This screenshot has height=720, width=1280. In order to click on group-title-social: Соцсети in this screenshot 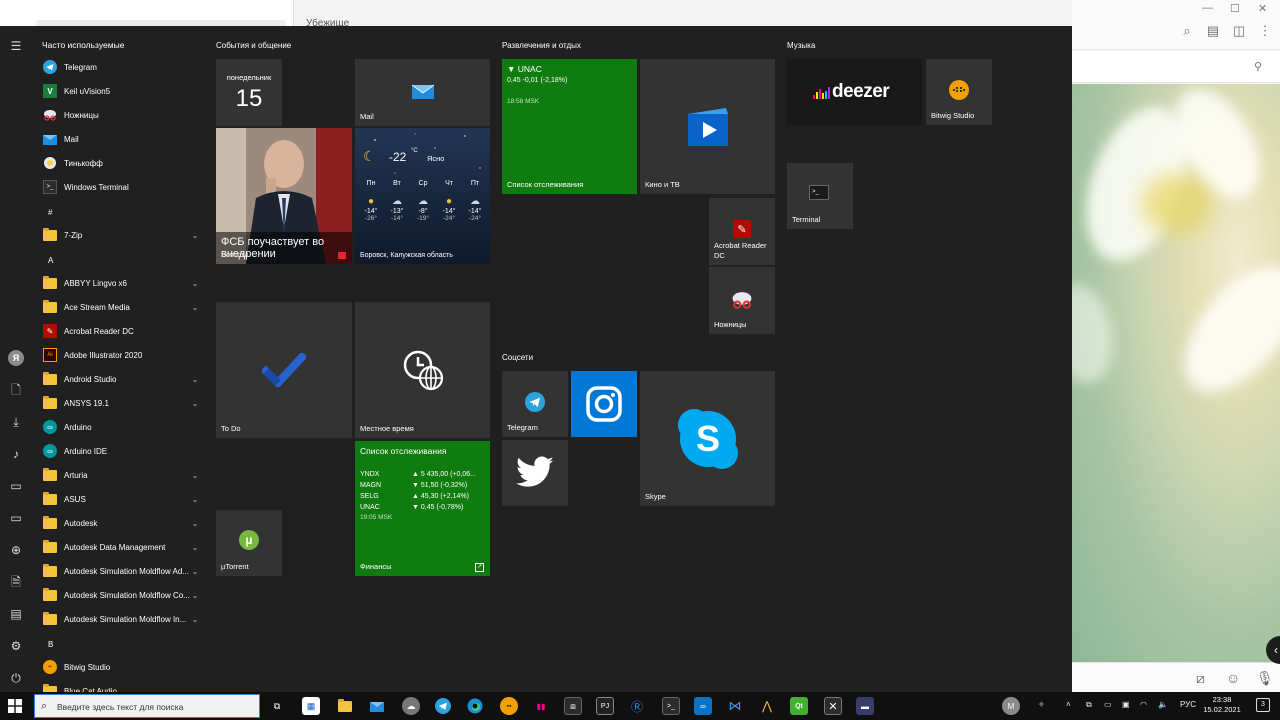, I will do `click(517, 357)`.